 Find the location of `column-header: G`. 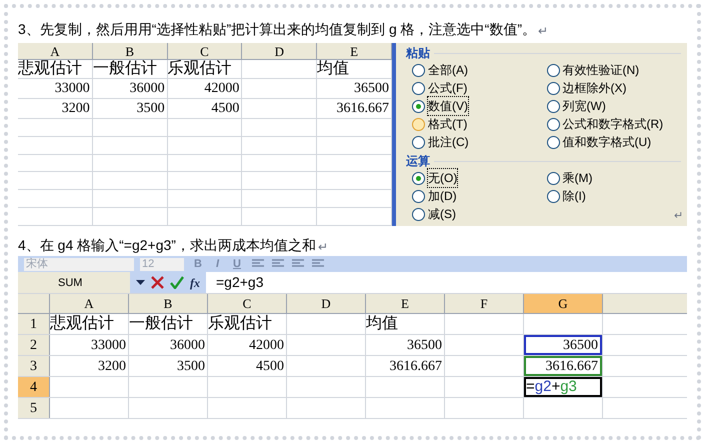

column-header: G is located at coordinates (563, 303).